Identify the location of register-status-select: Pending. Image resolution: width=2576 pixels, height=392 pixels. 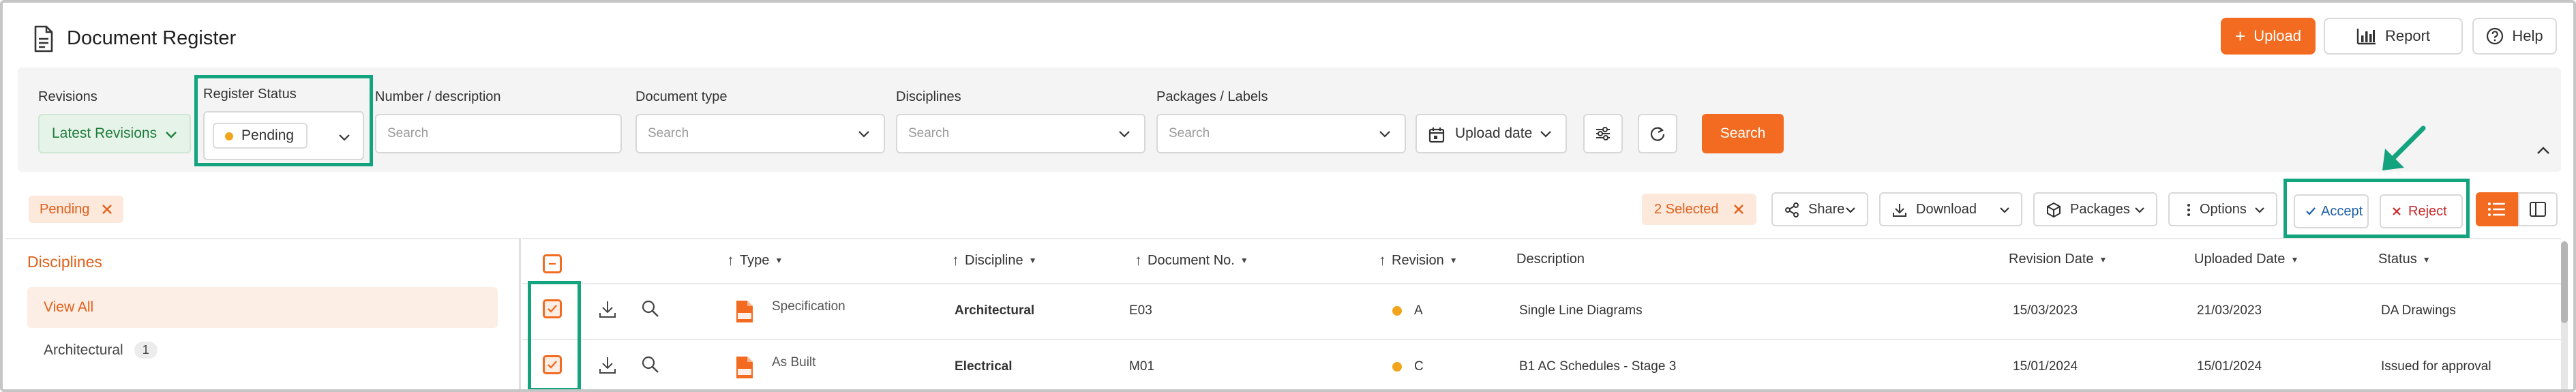
(283, 135).